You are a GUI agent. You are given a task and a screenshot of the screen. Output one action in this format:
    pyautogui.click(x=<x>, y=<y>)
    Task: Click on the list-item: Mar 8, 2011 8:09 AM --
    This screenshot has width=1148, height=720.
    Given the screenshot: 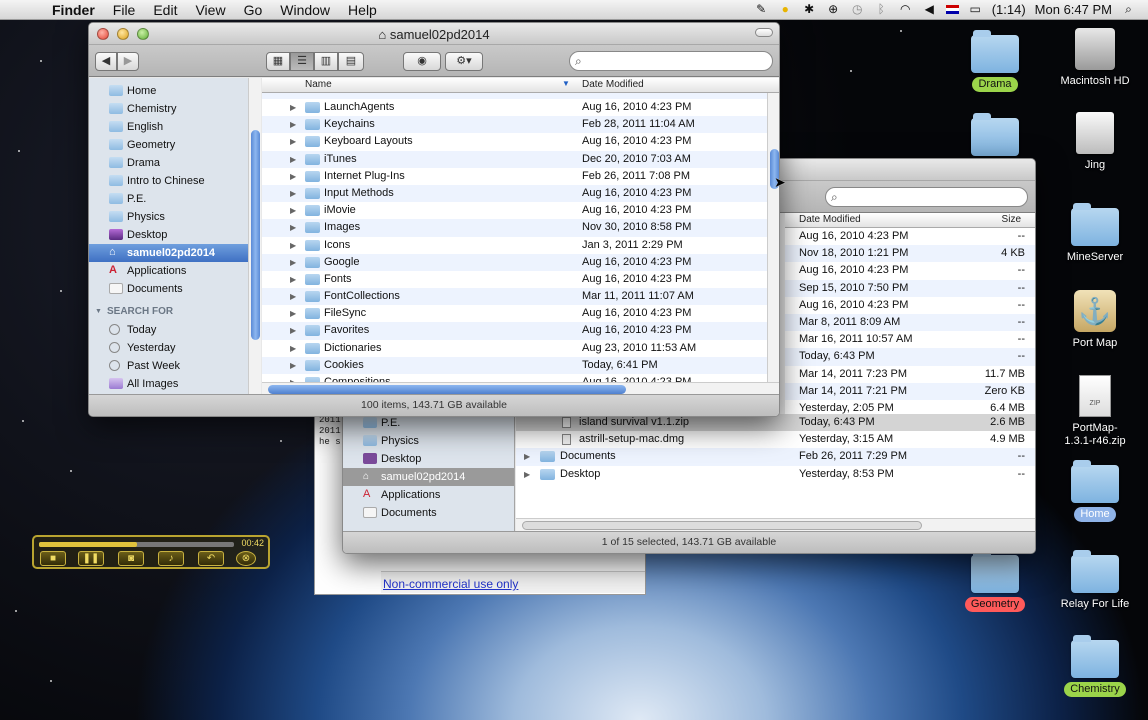 What is the action you would take?
    pyautogui.click(x=910, y=322)
    